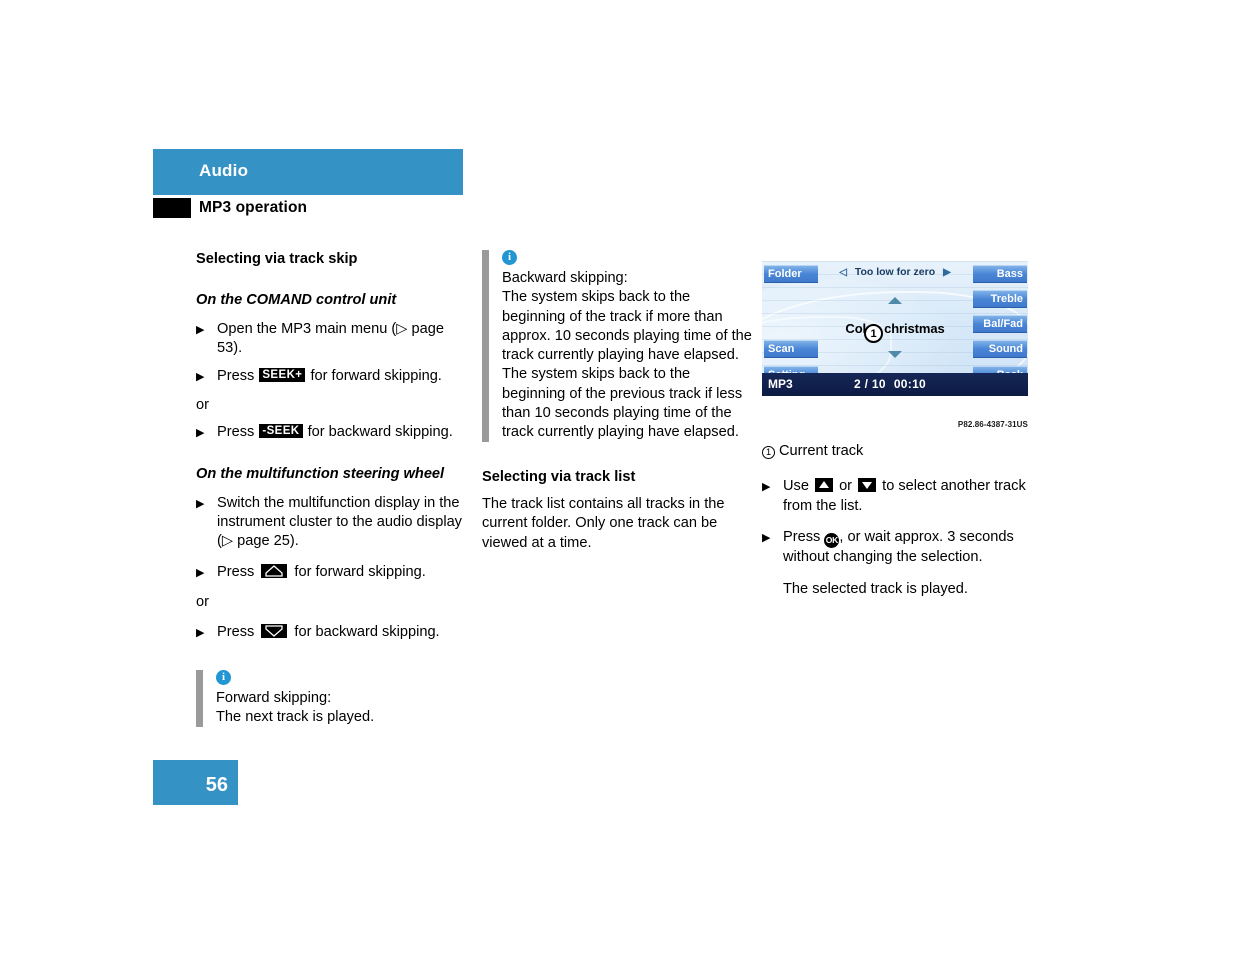 The width and height of the screenshot is (1235, 954). I want to click on closing-text: The selected track is played., so click(875, 589).